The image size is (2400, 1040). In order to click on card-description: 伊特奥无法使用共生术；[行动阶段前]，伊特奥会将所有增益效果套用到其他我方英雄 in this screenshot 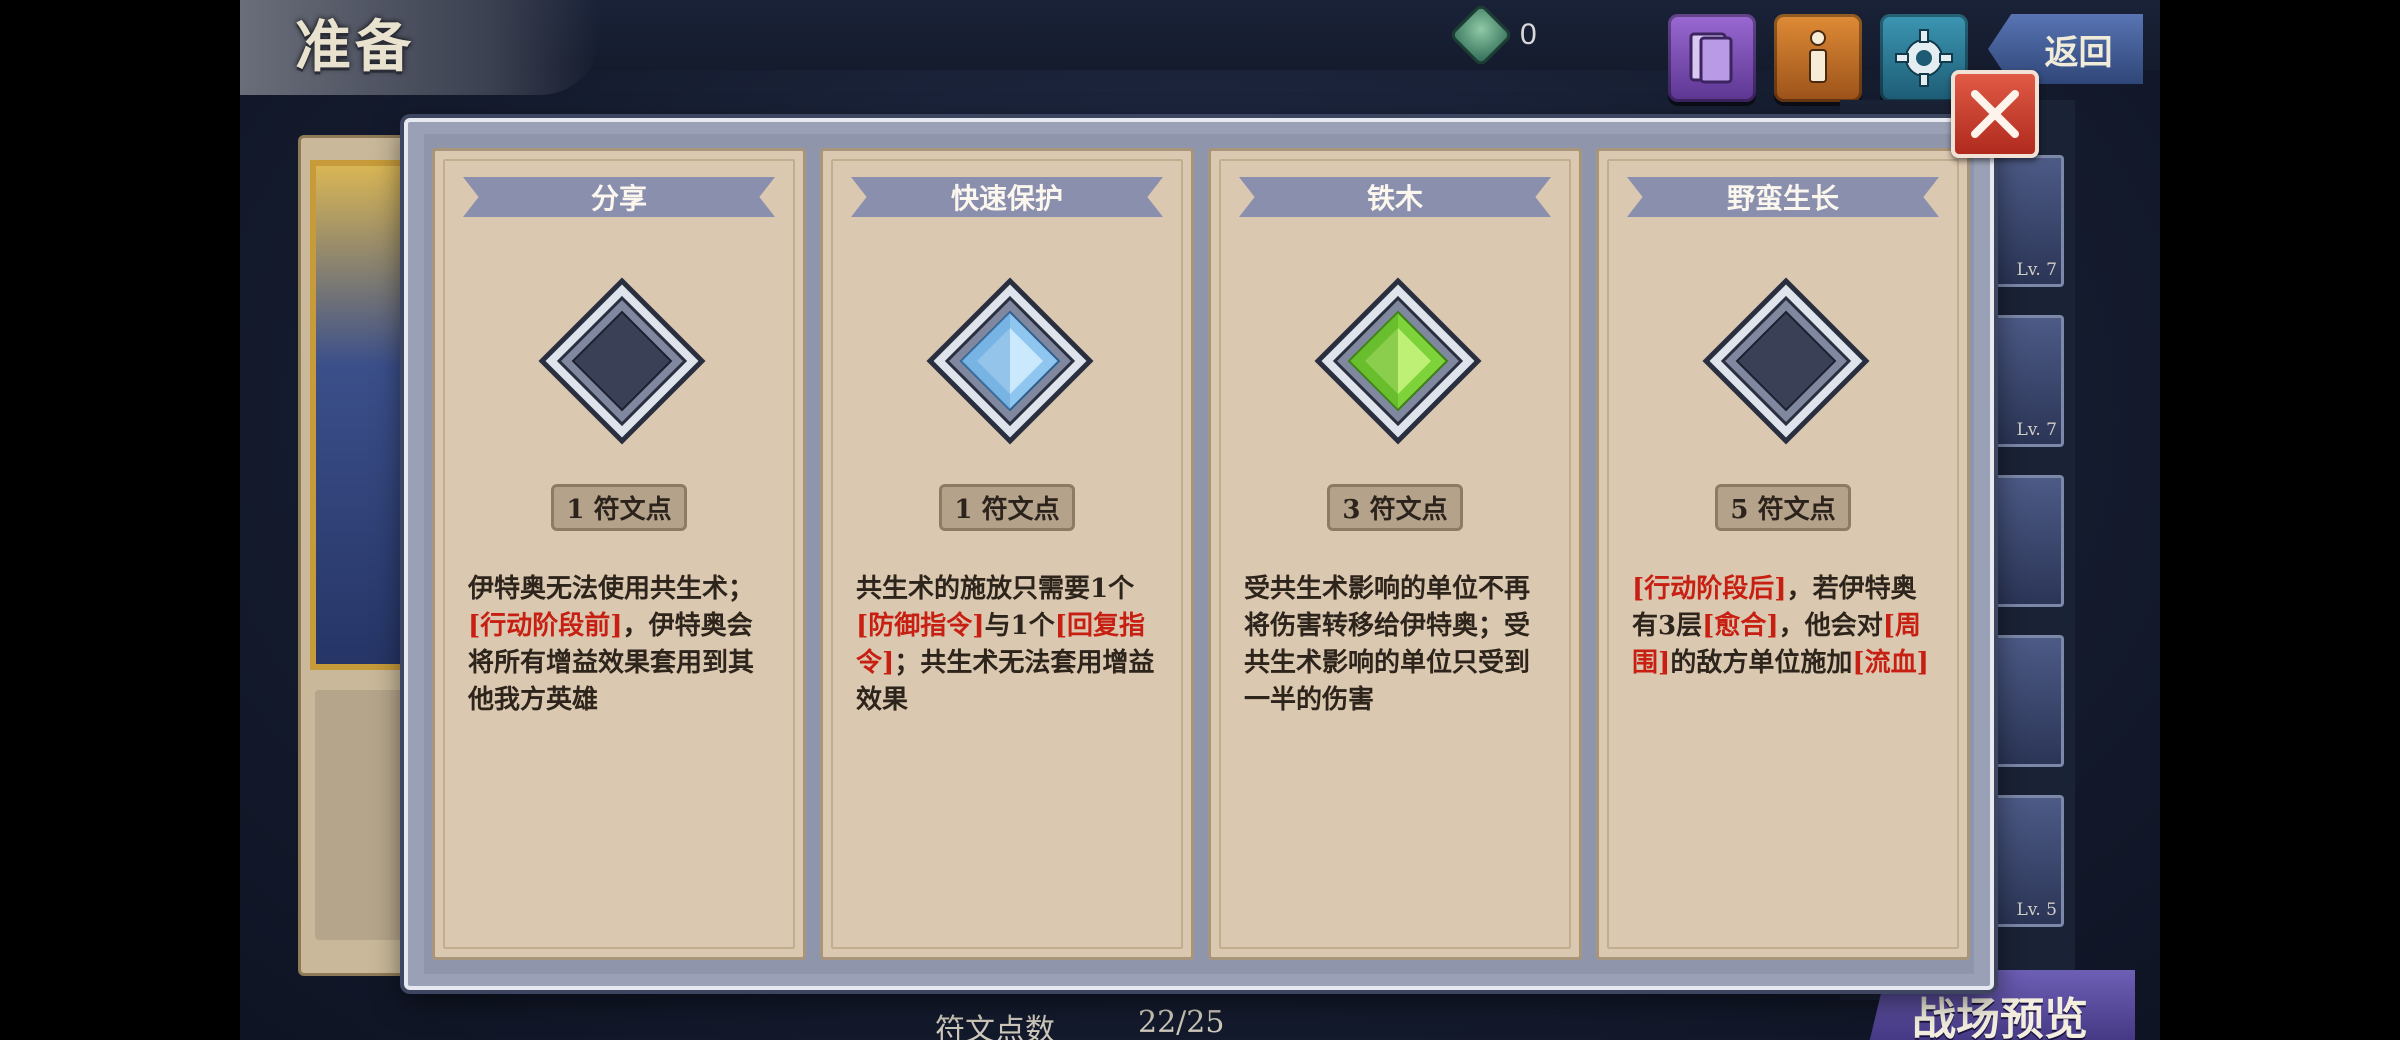, I will do `click(620, 645)`.